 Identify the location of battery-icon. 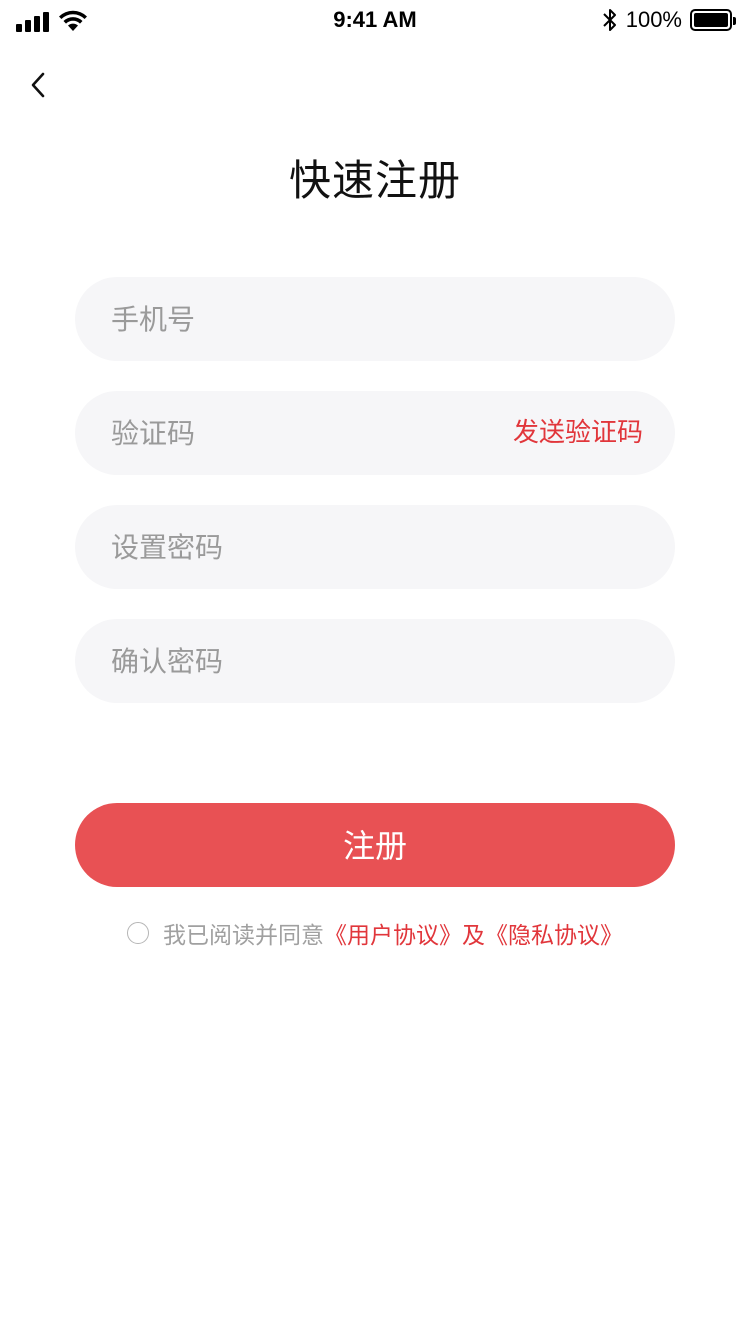
(713, 20).